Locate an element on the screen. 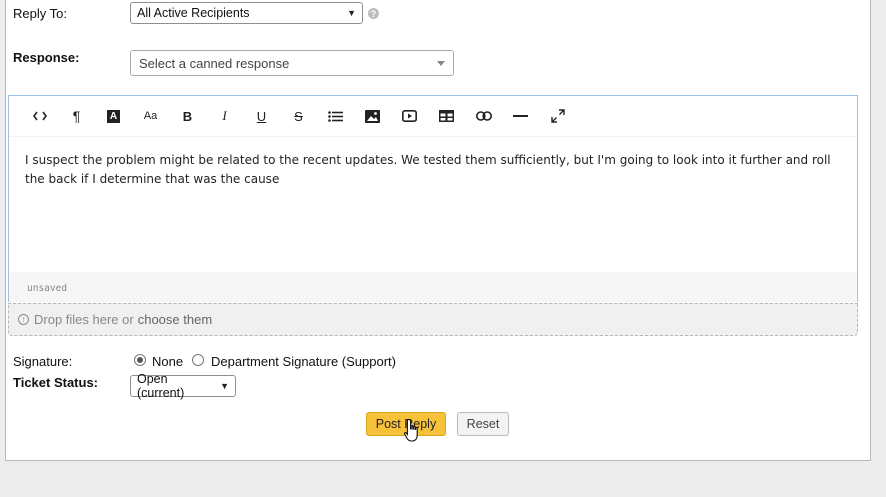 The width and height of the screenshot is (886, 497). ticket-status-select: Open (current) ▼ is located at coordinates (183, 386).